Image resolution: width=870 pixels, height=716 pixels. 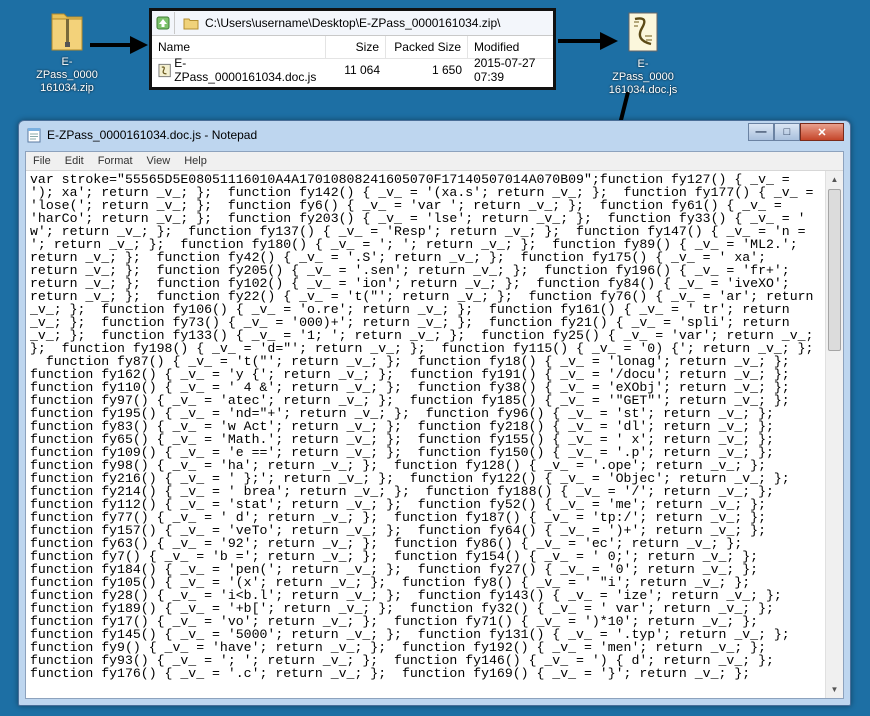 I want to click on menu-format: Format, so click(x=115, y=161).